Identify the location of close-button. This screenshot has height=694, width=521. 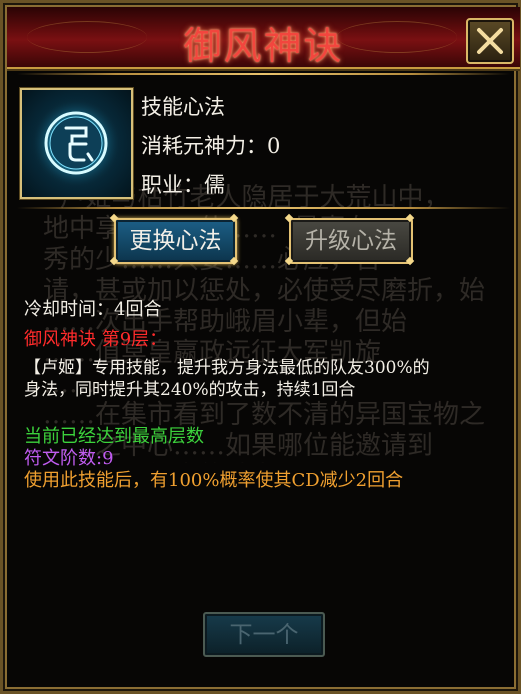
(490, 41).